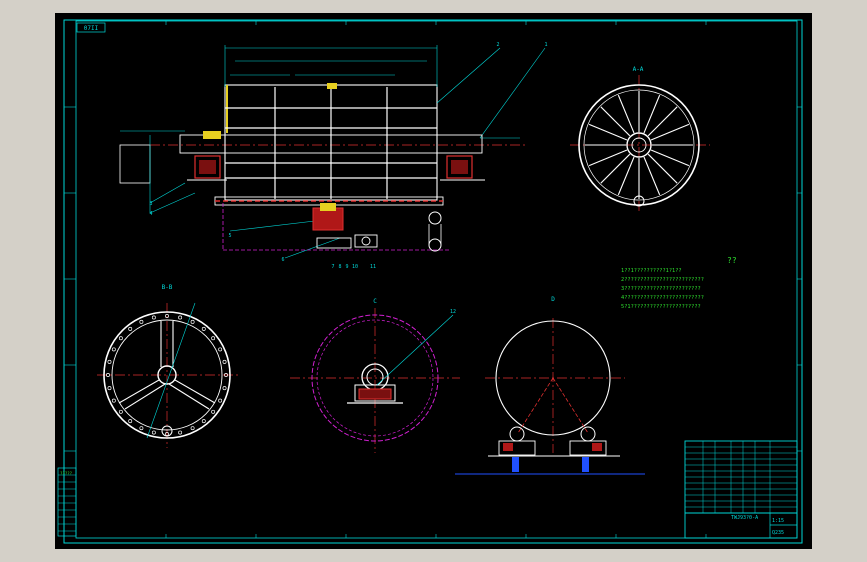 Image resolution: width=867 pixels, height=562 pixels. Describe the element at coordinates (167, 287) in the screenshot. I see `section-b-label: B-B` at that location.